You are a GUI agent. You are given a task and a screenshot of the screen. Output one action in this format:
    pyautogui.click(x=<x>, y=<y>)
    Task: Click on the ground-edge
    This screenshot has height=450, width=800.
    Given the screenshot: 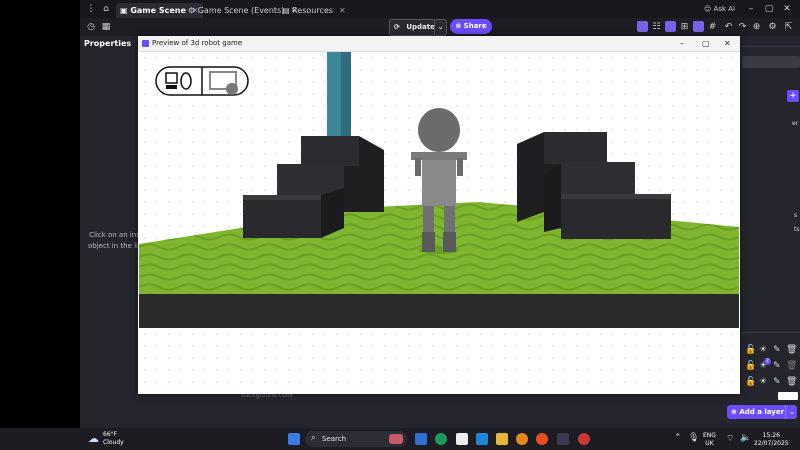 What is the action you would take?
    pyautogui.click(x=439, y=311)
    